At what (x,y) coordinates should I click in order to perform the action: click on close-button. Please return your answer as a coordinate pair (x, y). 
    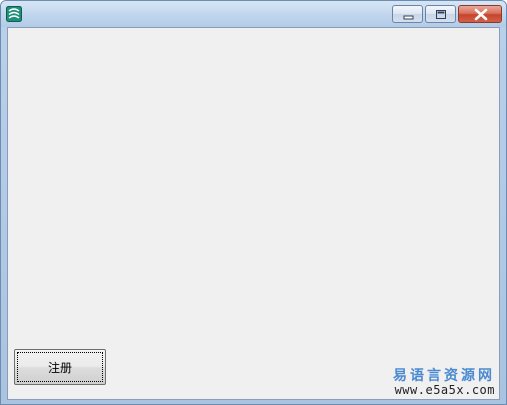
    Looking at the image, I should click on (480, 14).